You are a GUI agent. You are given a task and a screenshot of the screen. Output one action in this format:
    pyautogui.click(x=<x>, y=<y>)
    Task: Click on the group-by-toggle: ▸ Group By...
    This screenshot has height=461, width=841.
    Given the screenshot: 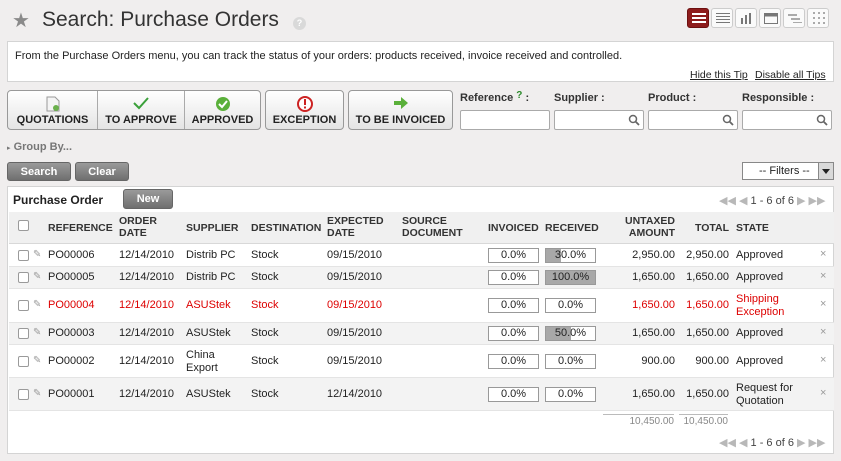 What is the action you would take?
    pyautogui.click(x=39, y=147)
    